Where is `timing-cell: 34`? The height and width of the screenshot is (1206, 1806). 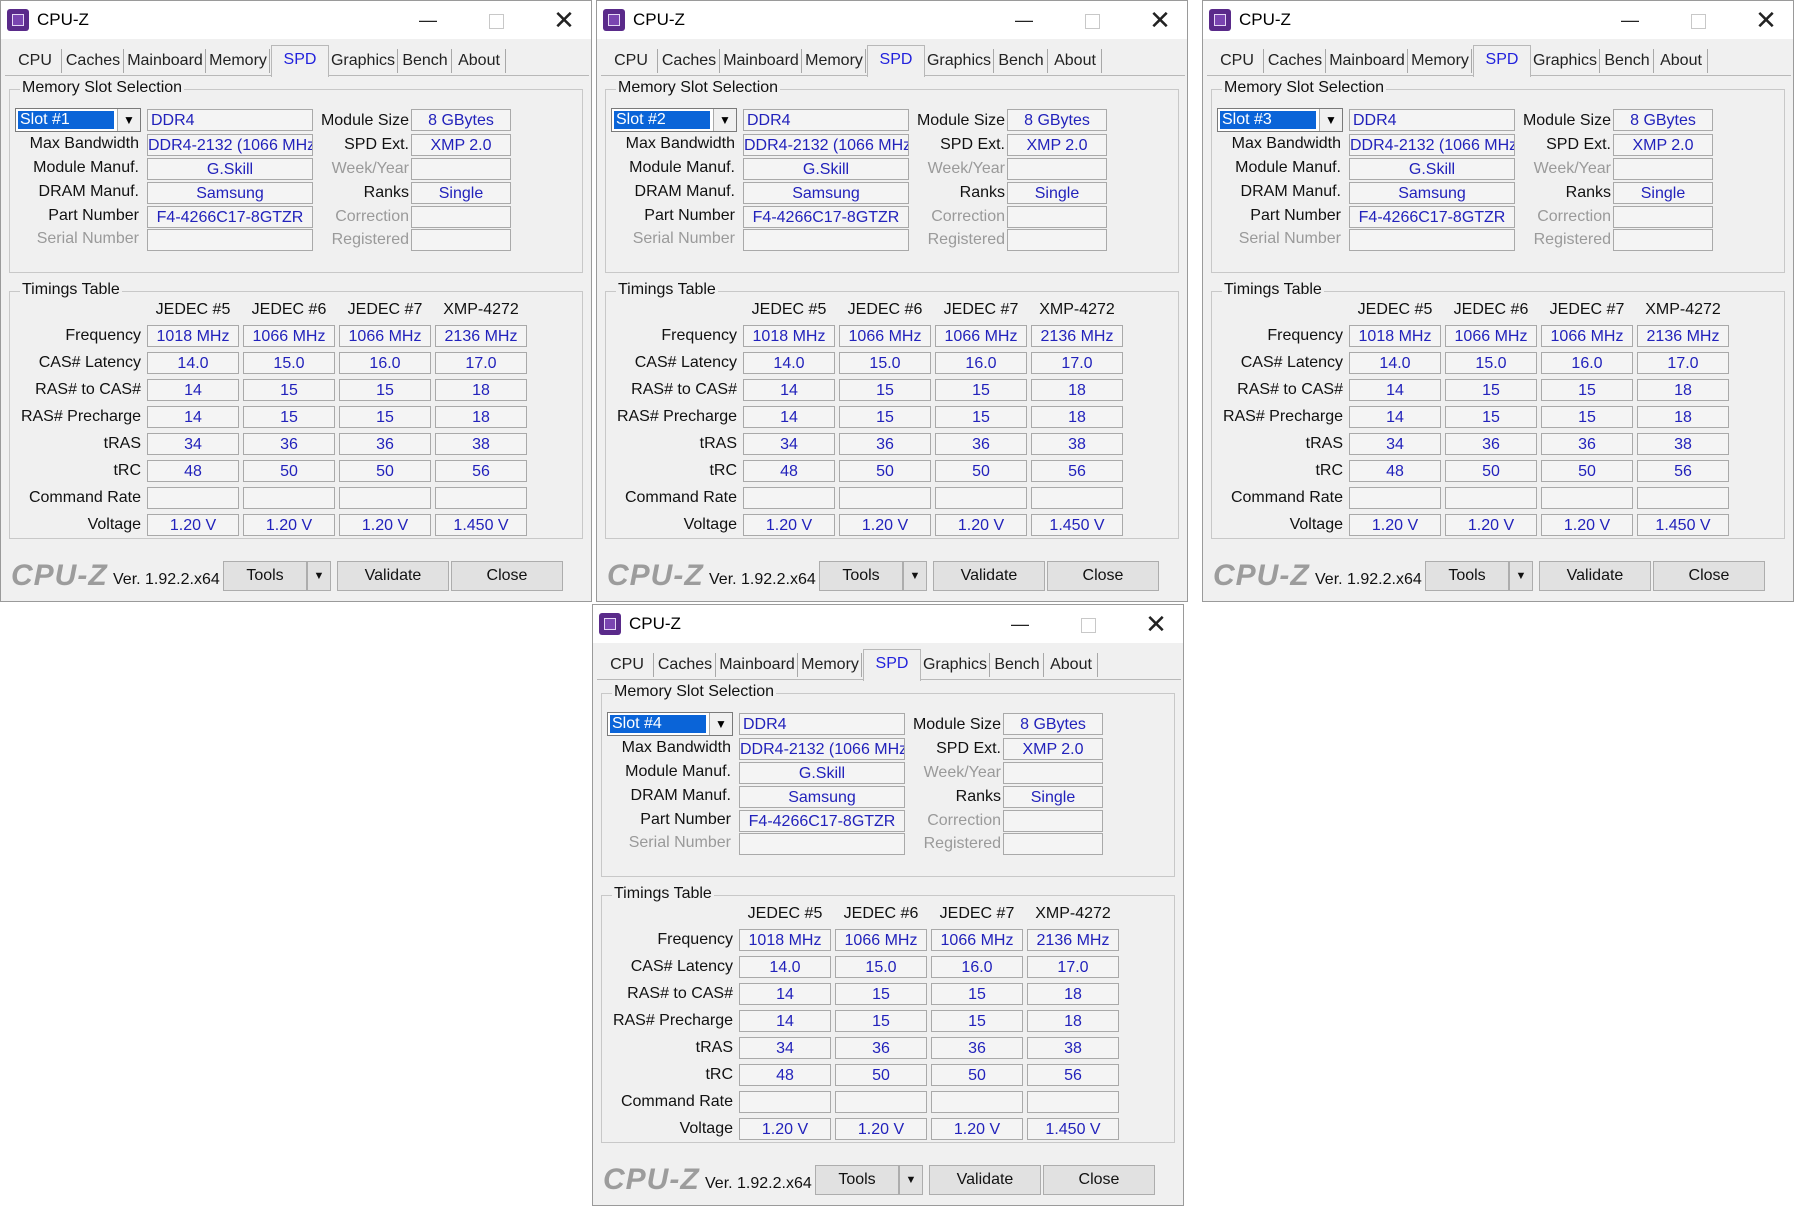
timing-cell: 34 is located at coordinates (1395, 444).